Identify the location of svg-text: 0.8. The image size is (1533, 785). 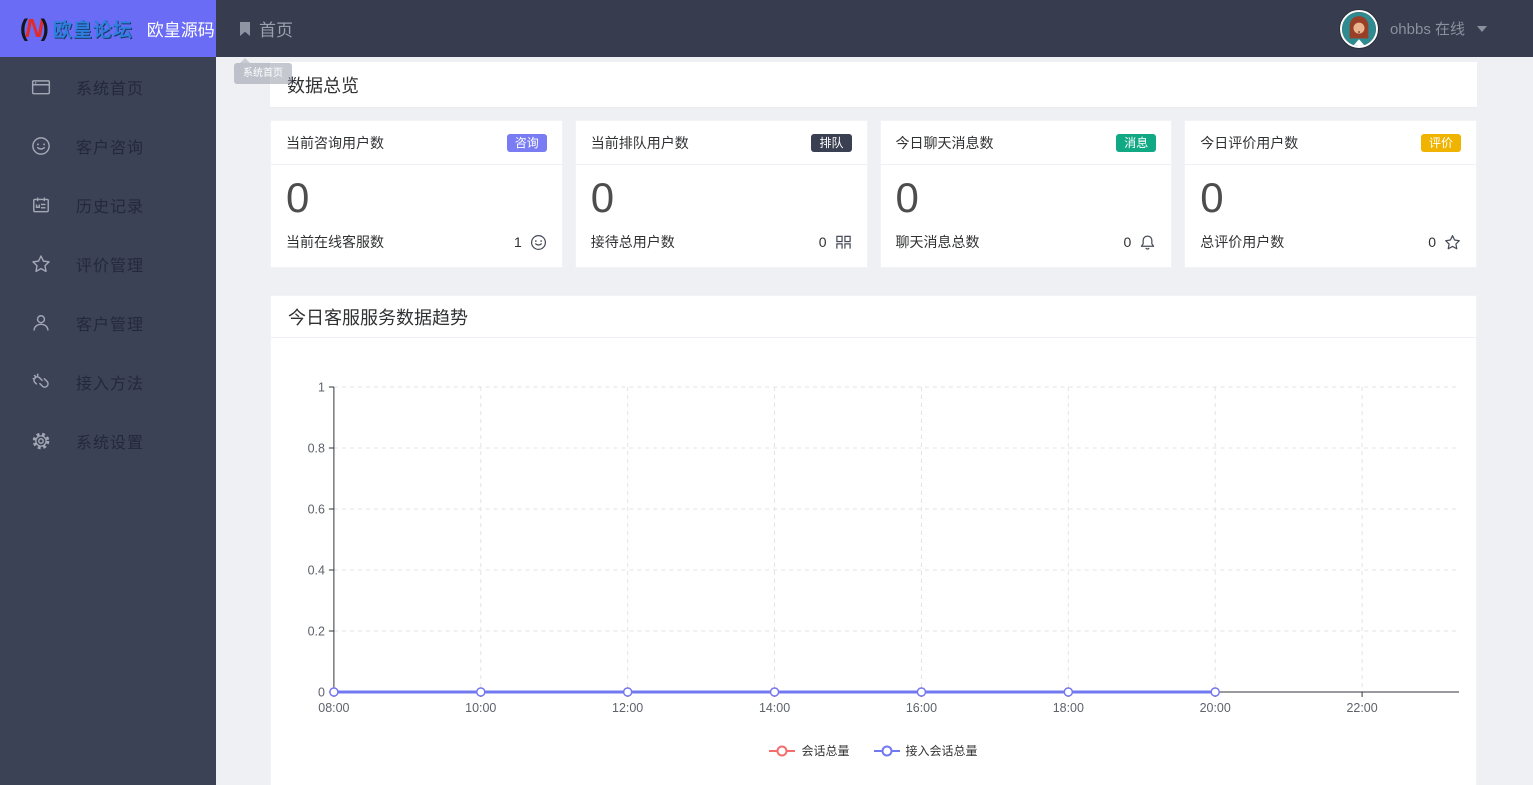
(316, 448).